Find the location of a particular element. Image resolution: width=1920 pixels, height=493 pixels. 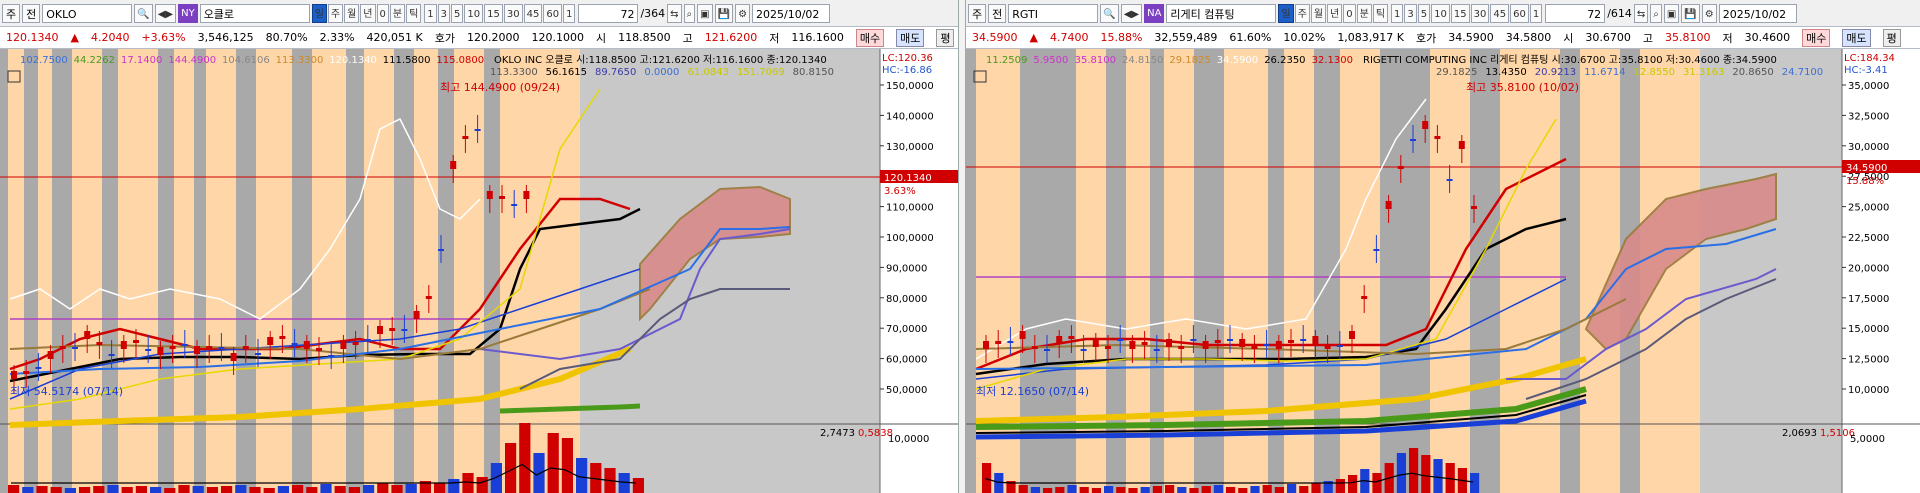

y-tick-label: 25,0000 is located at coordinates (1868, 208).